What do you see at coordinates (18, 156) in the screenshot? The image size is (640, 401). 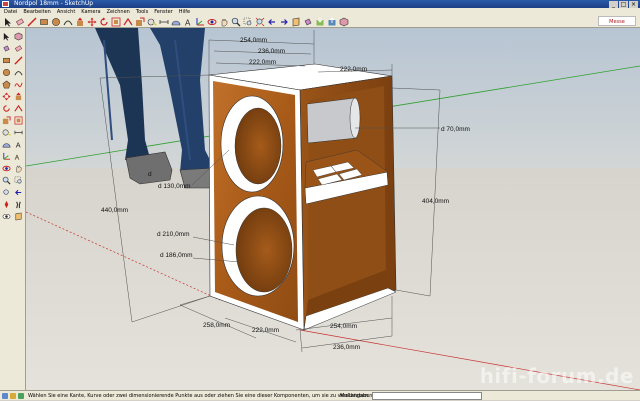 I see `text-3d-icon: A` at bounding box center [18, 156].